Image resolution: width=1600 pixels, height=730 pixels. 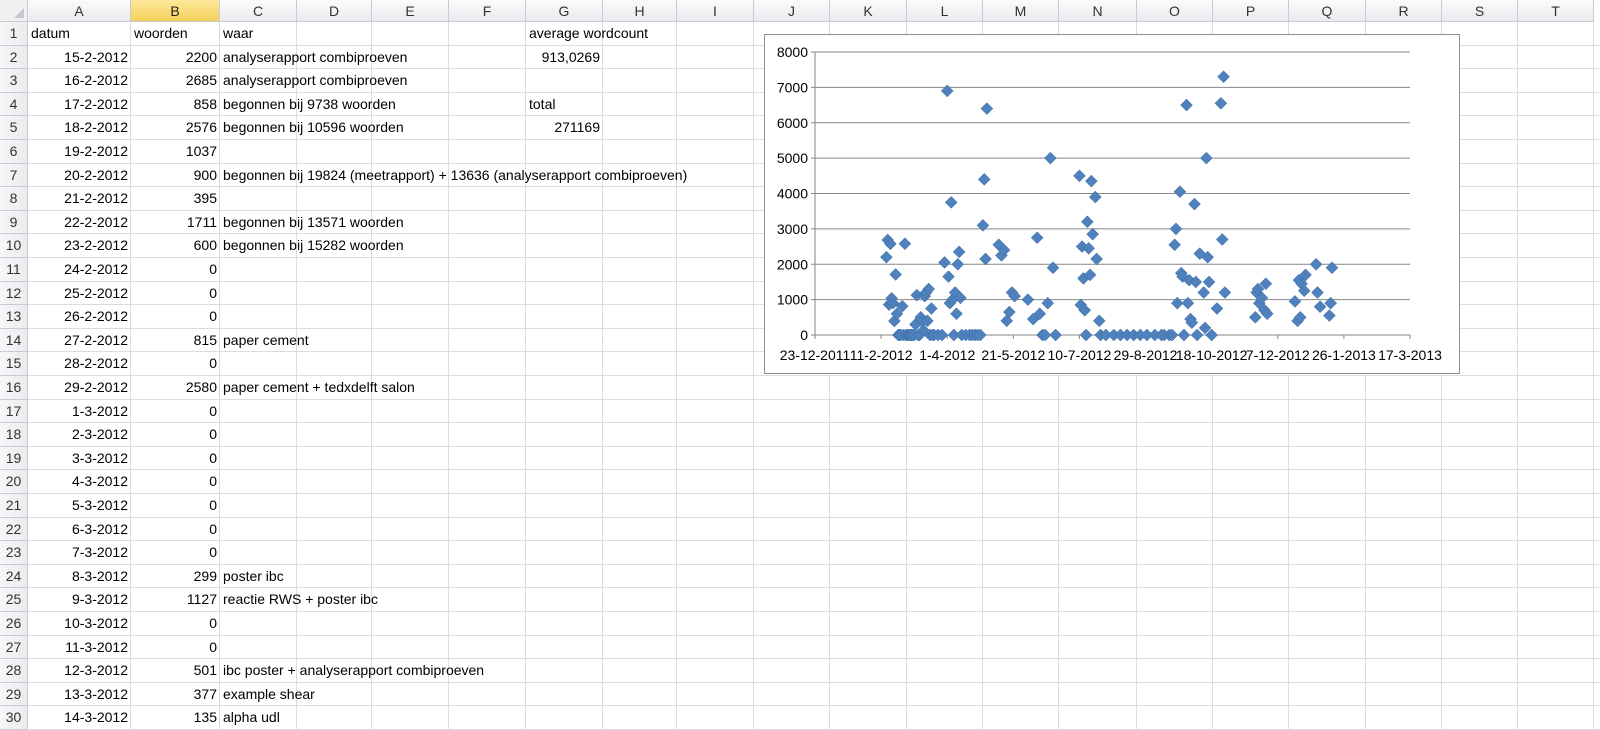 I want to click on column-header-c: C, so click(x=258, y=11).